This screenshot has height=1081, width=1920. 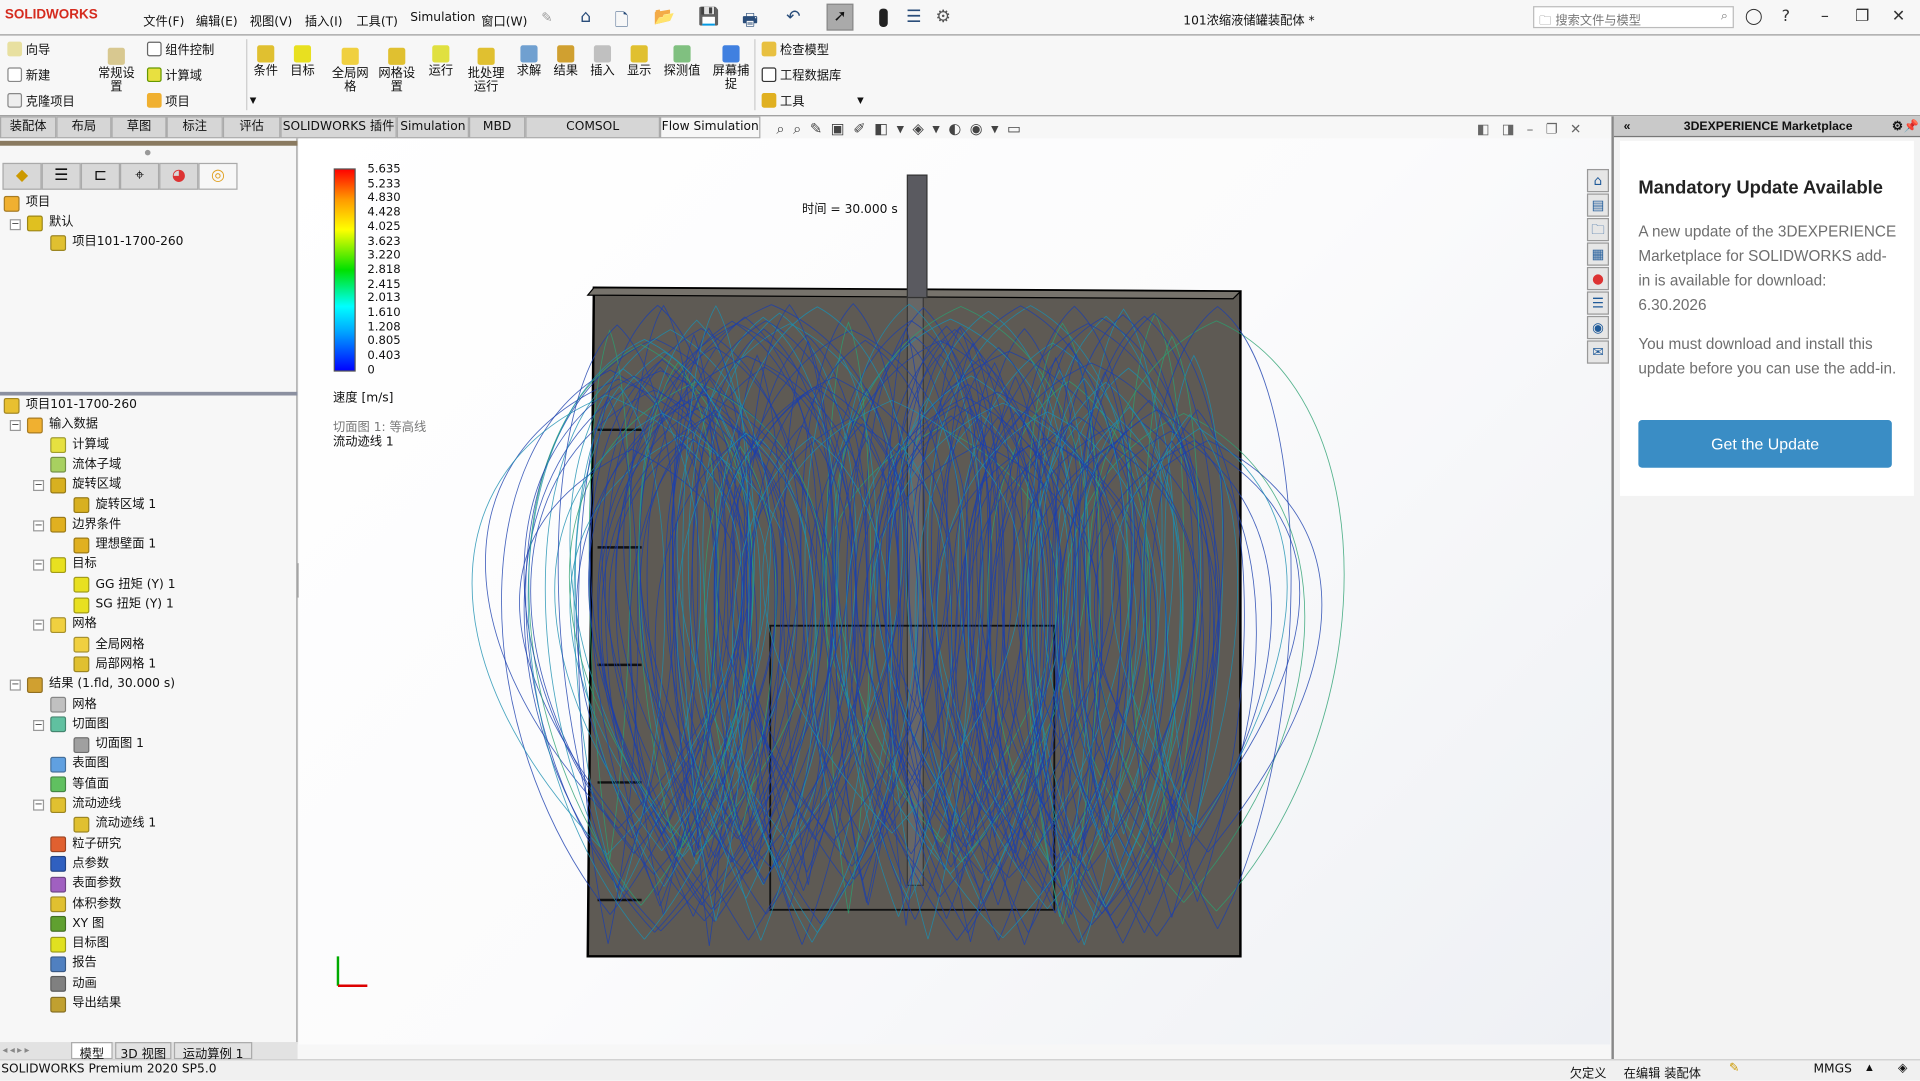 What do you see at coordinates (79, 785) in the screenshot?
I see `tree-item: 等值面` at bounding box center [79, 785].